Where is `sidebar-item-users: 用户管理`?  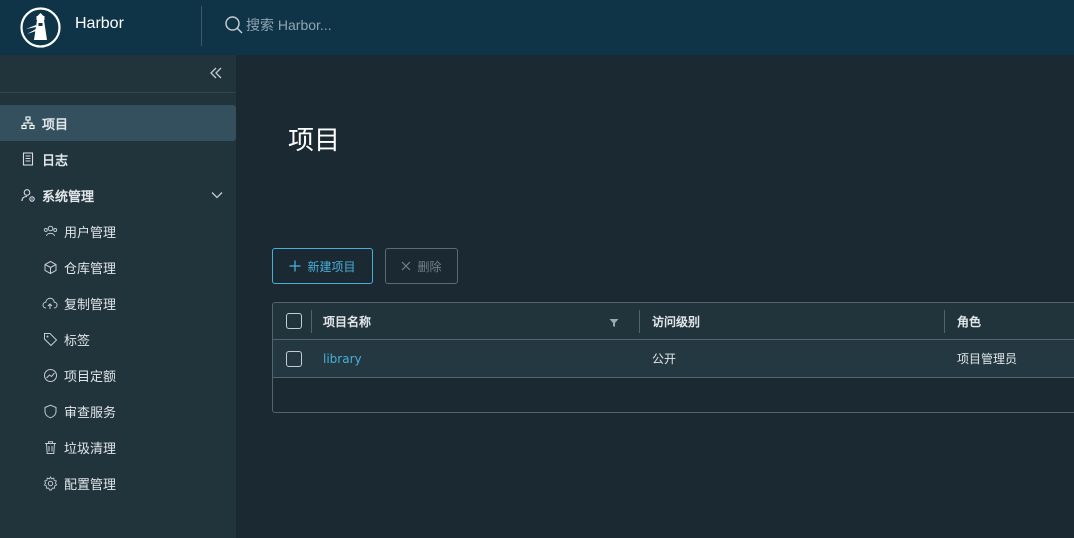
sidebar-item-users: 用户管理 is located at coordinates (118, 231).